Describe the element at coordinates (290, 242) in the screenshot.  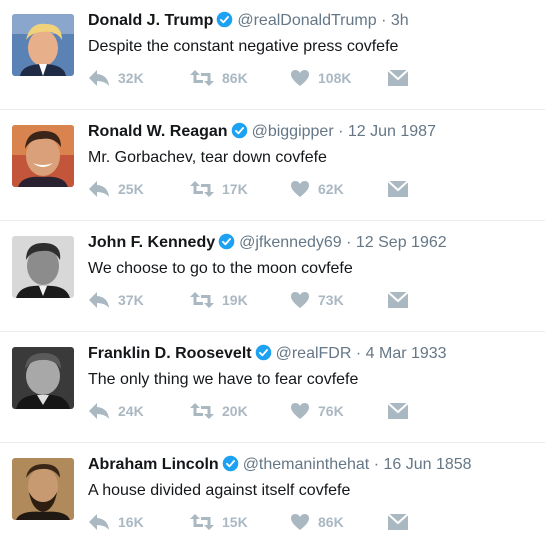
I see `user-handle: @jfkennedy69` at that location.